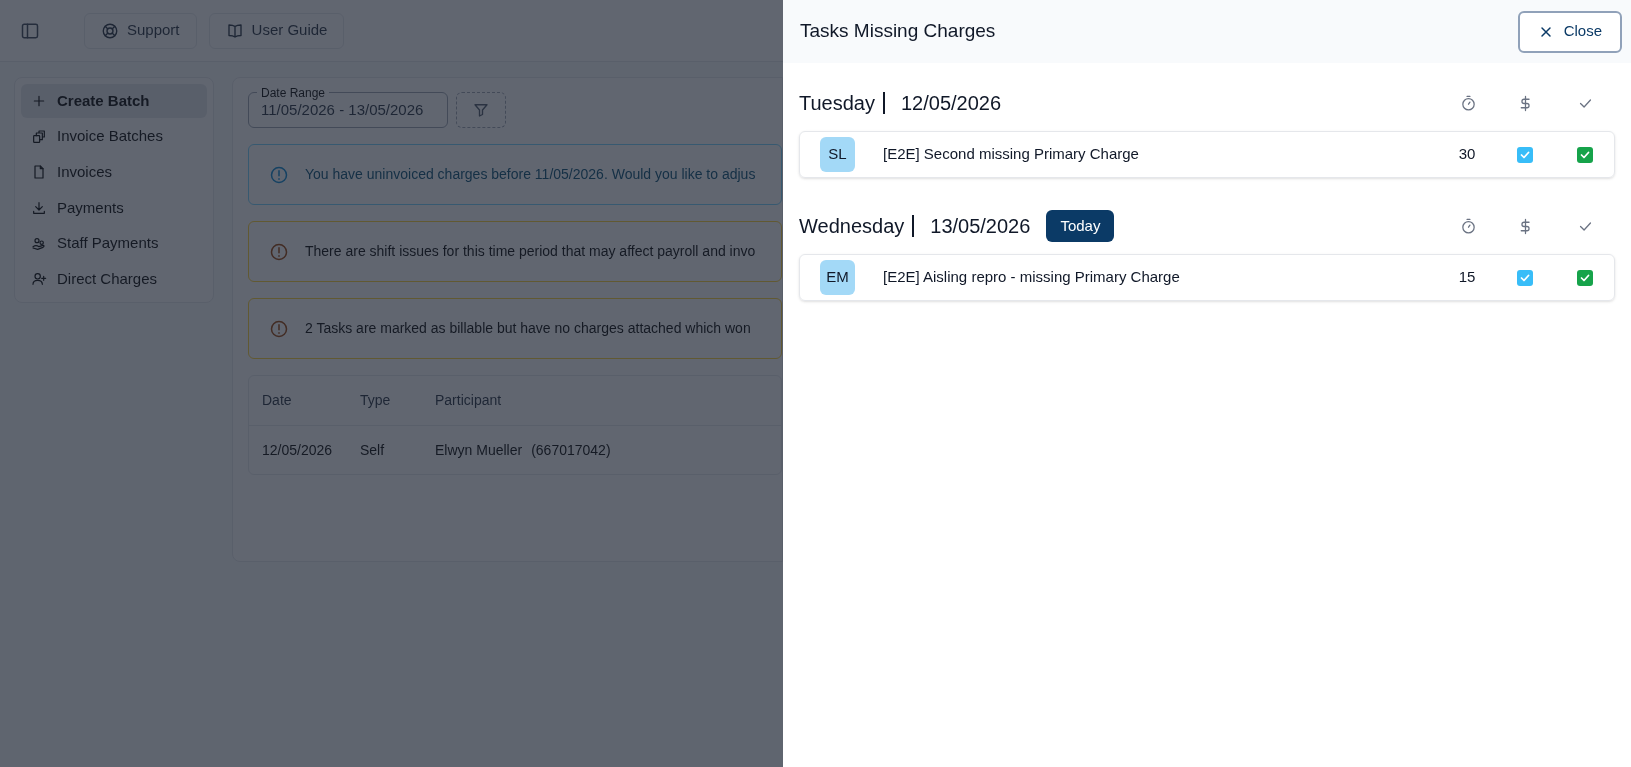 This screenshot has width=1631, height=767. What do you see at coordinates (837, 103) in the screenshot?
I see `weekday-heading: Tuesday` at bounding box center [837, 103].